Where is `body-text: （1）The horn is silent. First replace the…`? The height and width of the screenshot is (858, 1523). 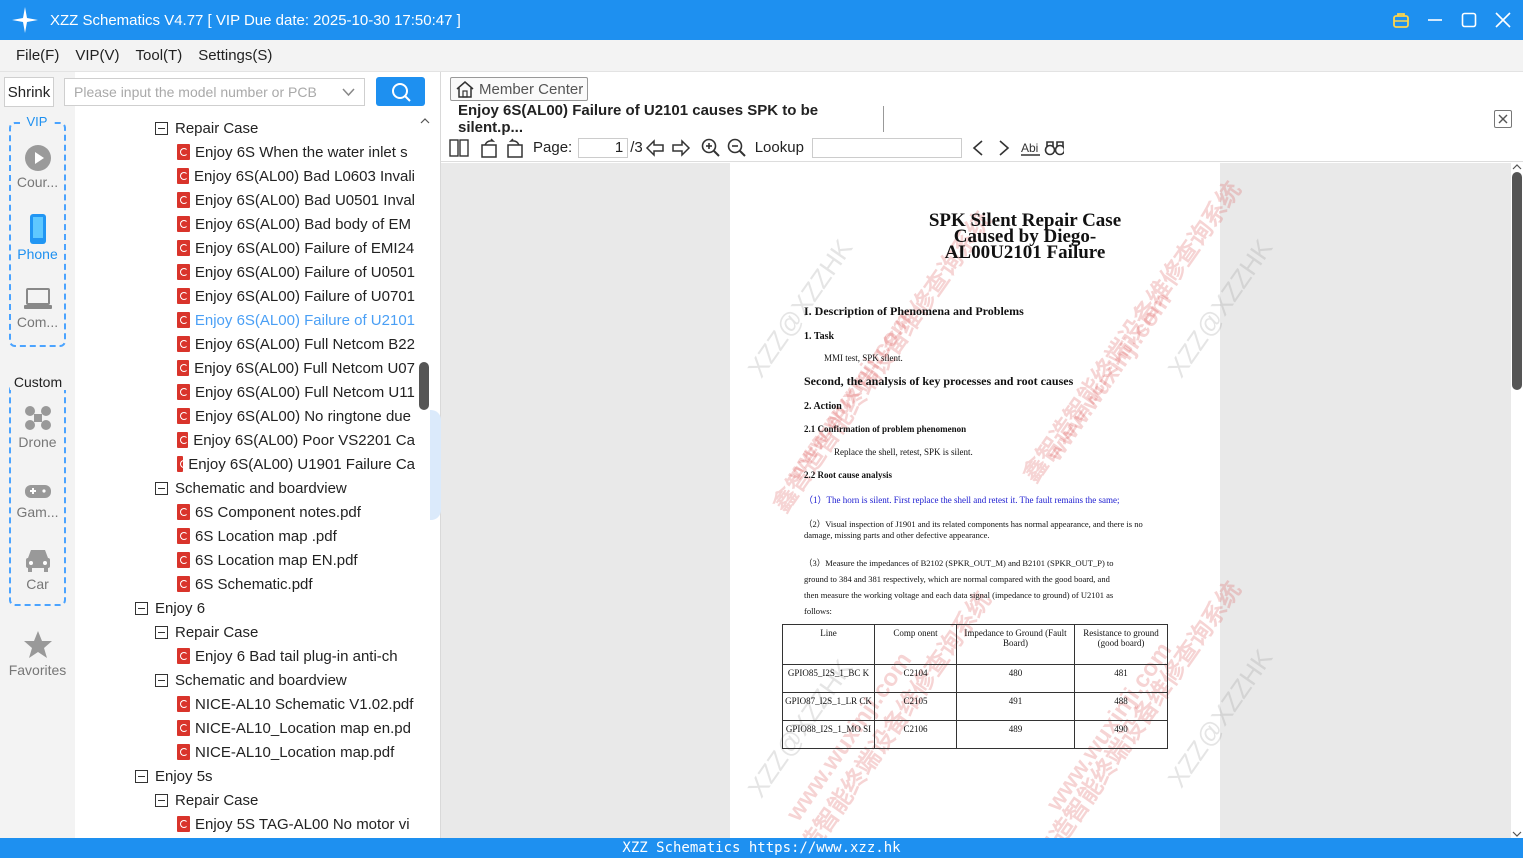 body-text: （1）The horn is silent. First replace the… is located at coordinates (962, 500).